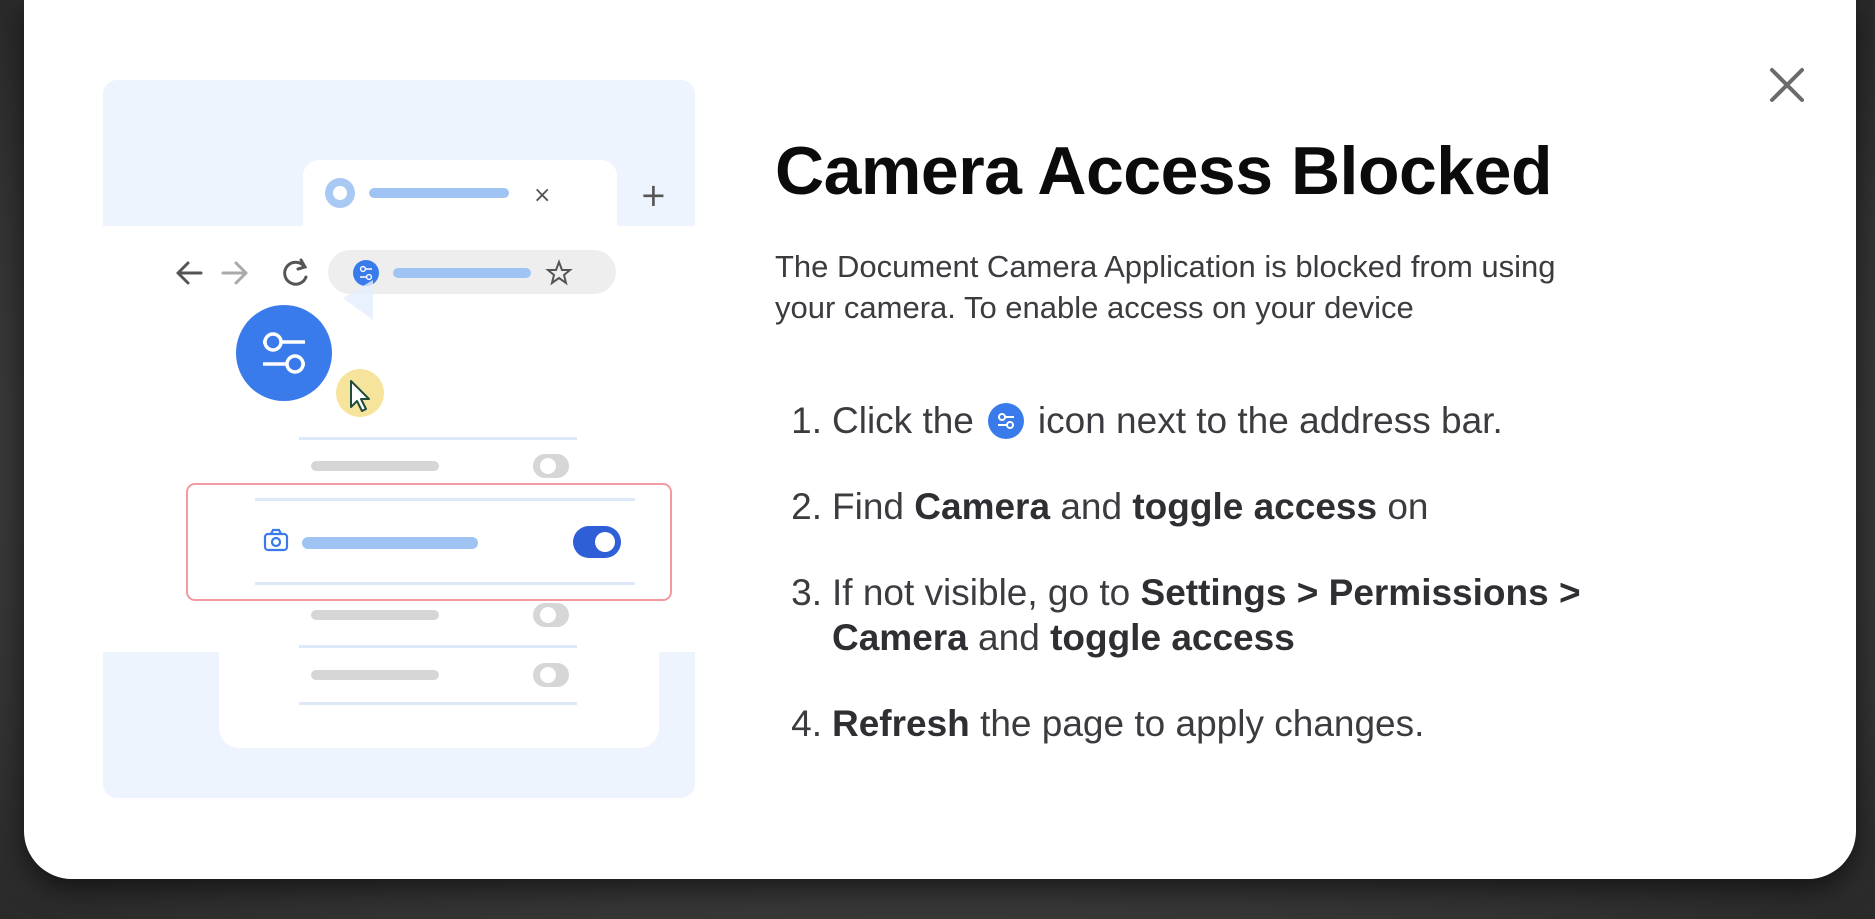  I want to click on tab-close-icon: ×, so click(542, 195).